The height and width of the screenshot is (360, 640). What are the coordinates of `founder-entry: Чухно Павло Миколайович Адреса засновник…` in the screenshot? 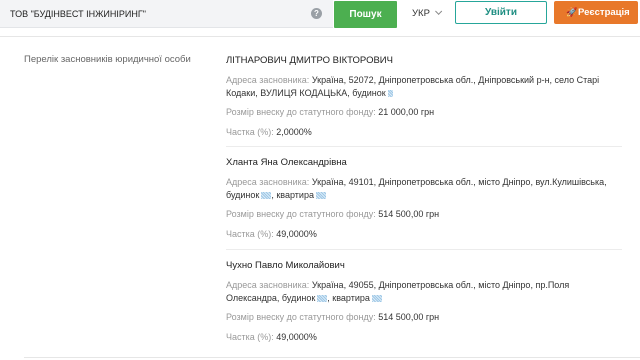 It's located at (423, 301).